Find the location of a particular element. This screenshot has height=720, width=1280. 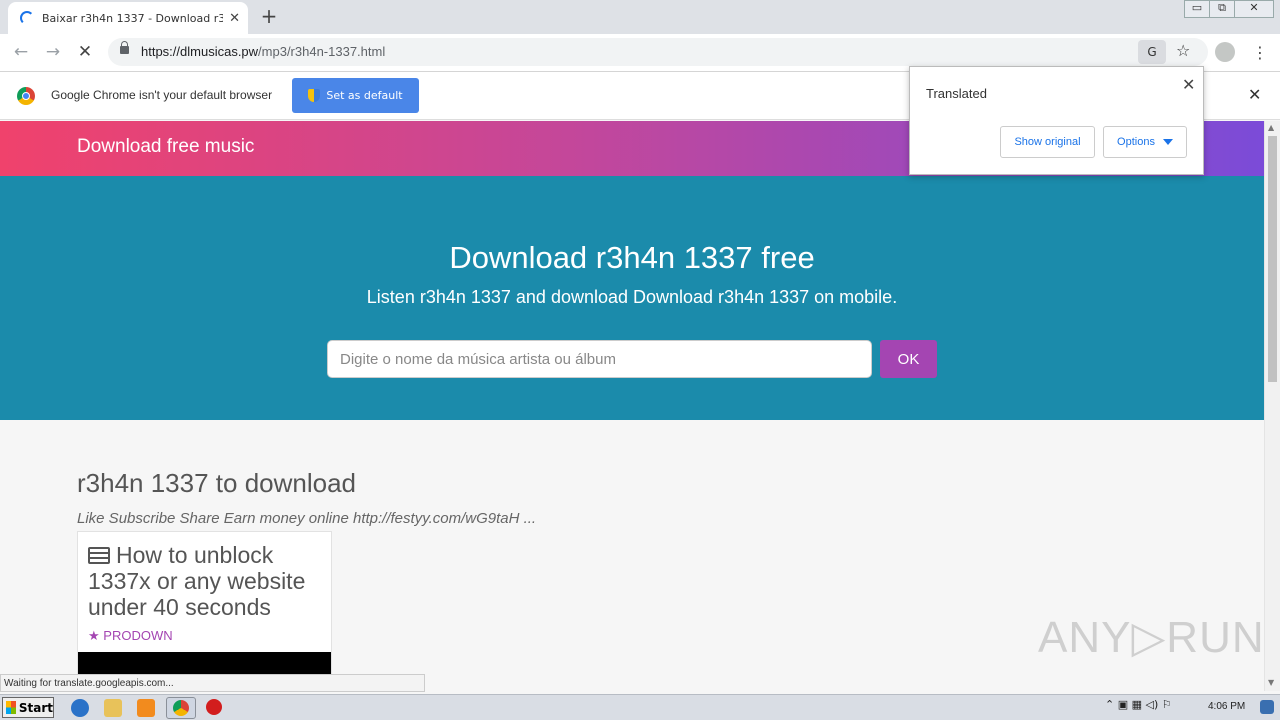

set-default-label: Set as default is located at coordinates (364, 95).